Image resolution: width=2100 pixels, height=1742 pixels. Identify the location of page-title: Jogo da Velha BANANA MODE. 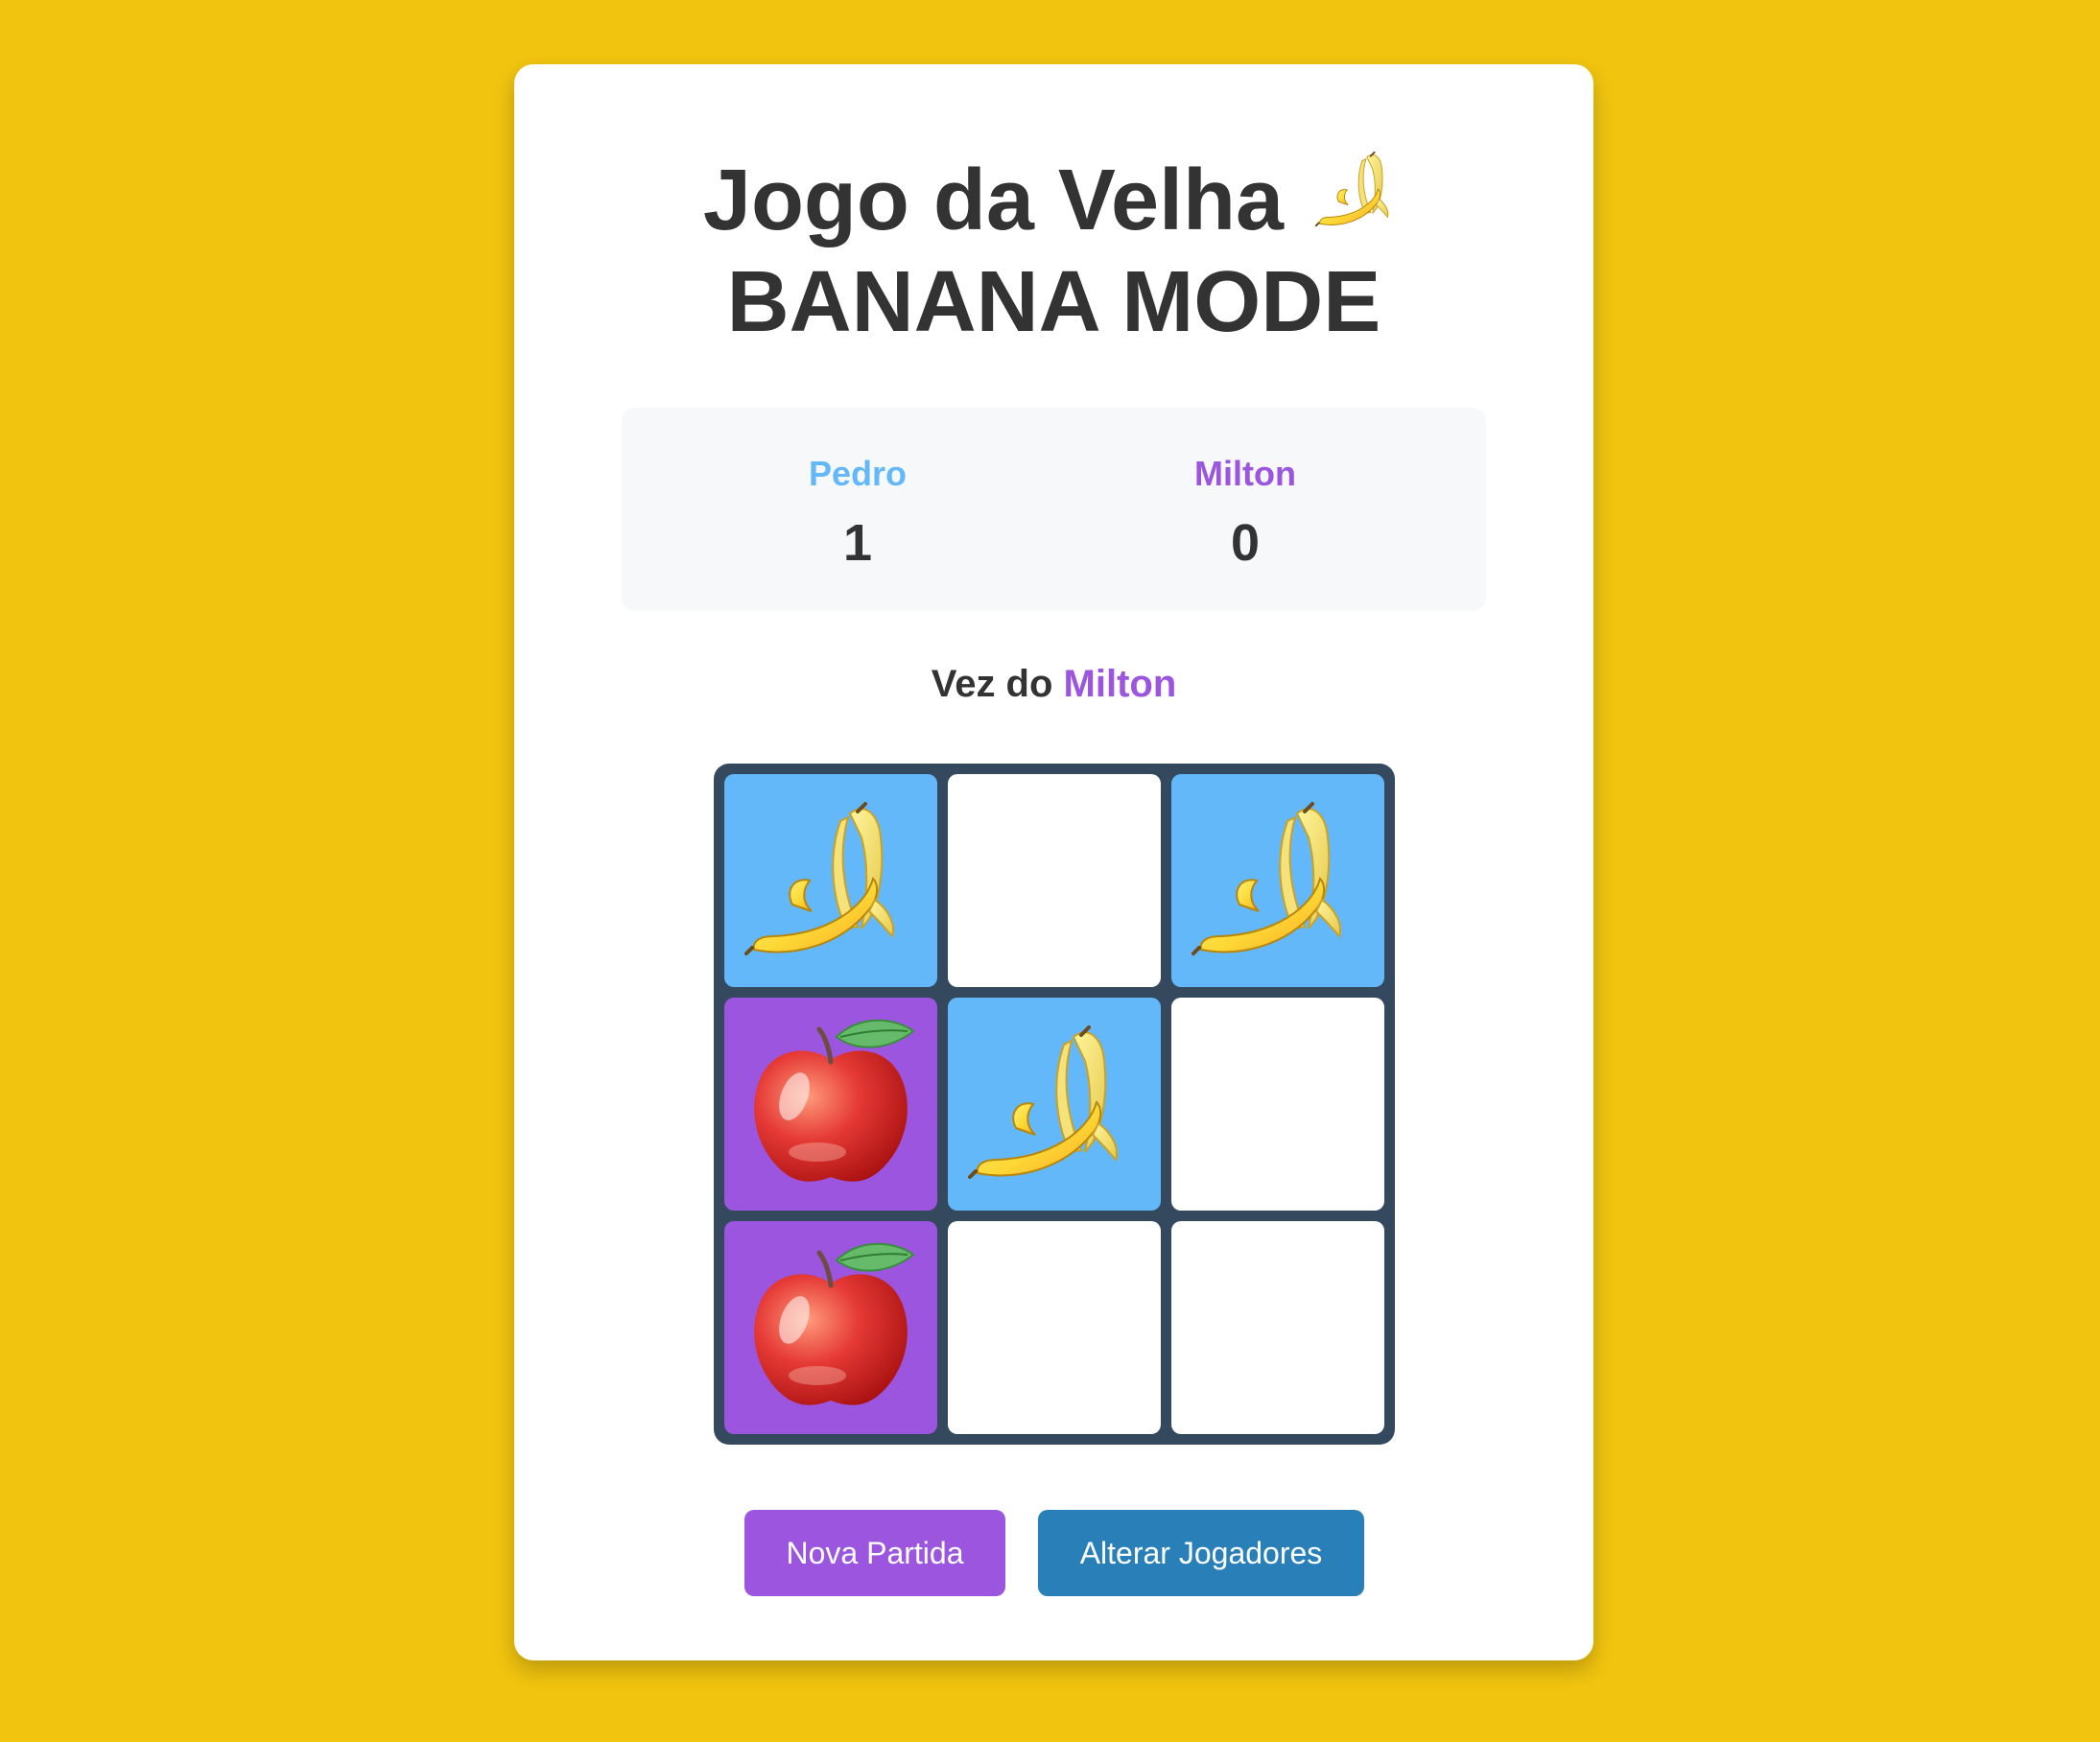
(1053, 248).